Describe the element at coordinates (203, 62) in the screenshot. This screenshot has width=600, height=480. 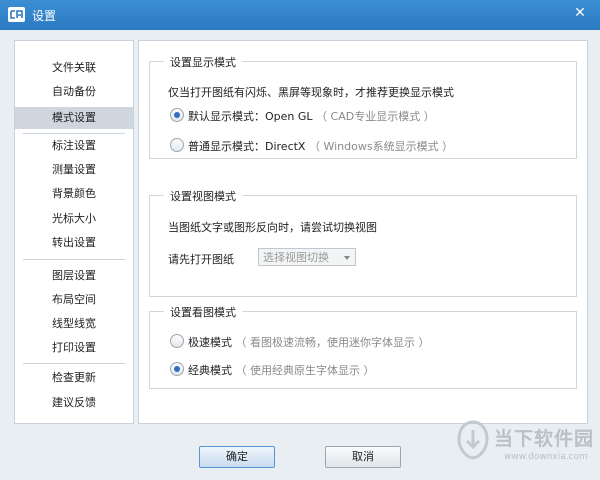
I see `display-mode-title: 设置显示模式` at that location.